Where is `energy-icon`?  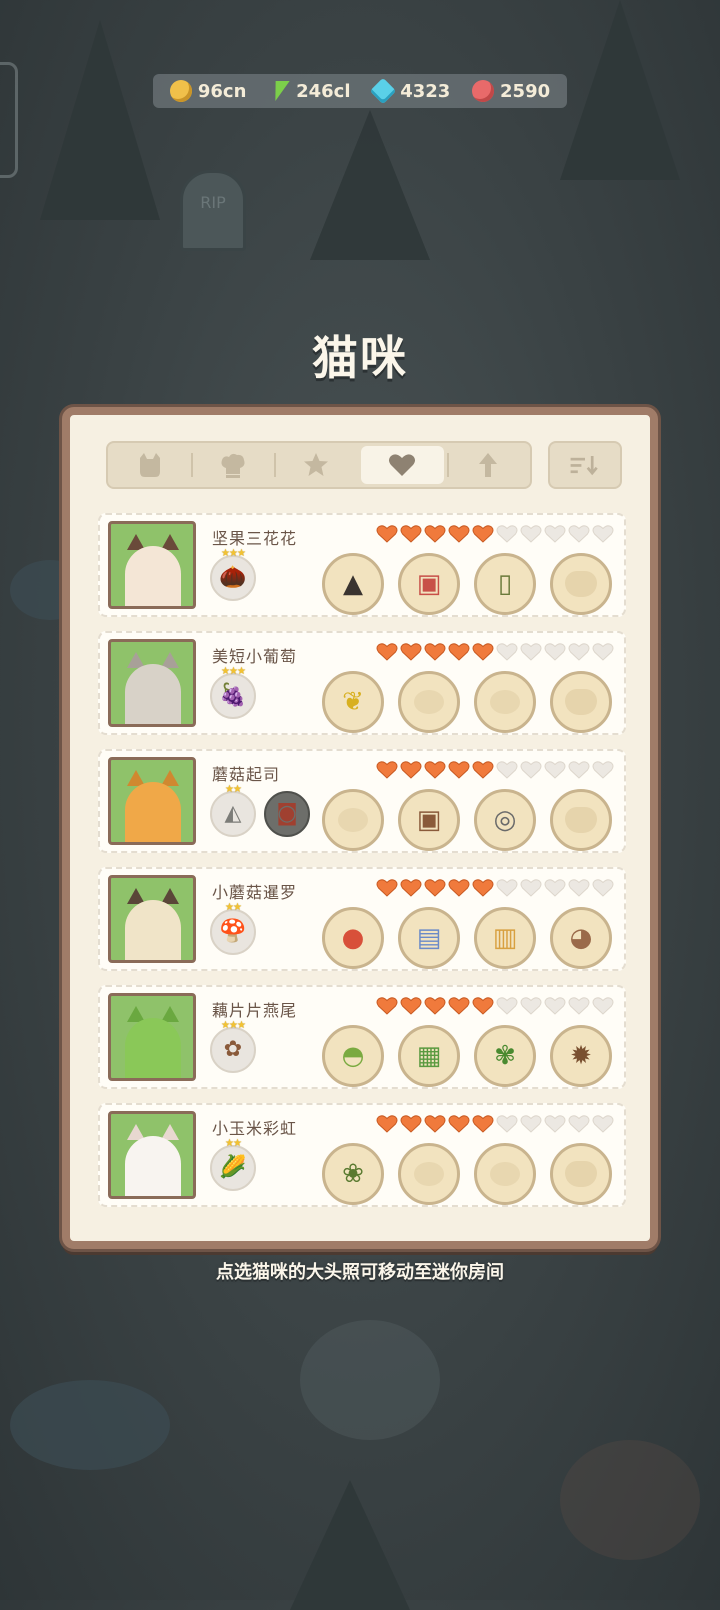
energy-icon is located at coordinates (279, 91).